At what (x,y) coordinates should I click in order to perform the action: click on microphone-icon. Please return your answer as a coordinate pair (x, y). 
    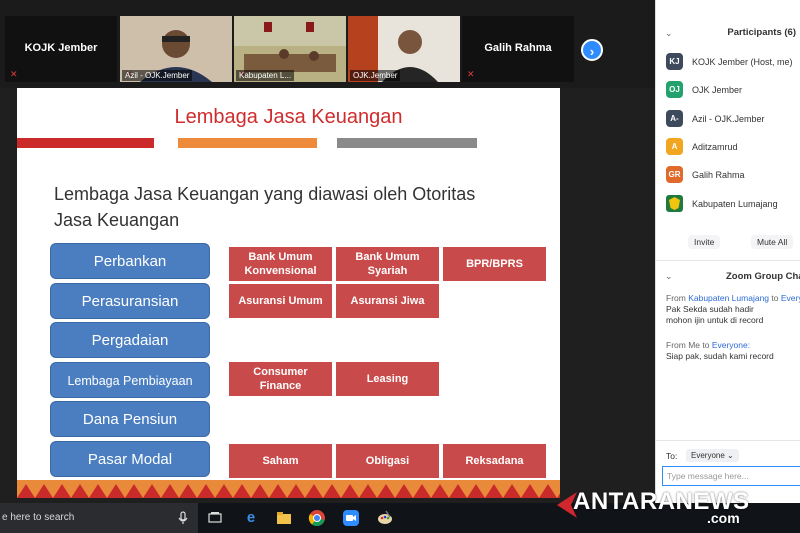
    Looking at the image, I should click on (183, 518).